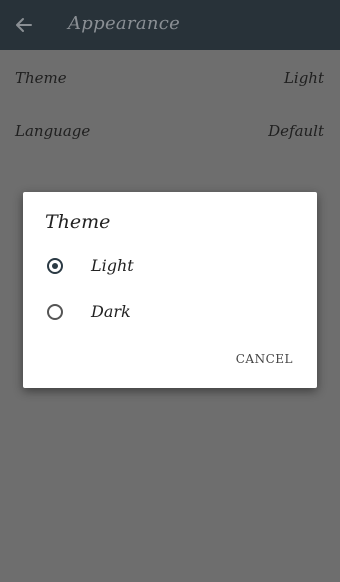 The height and width of the screenshot is (582, 340). I want to click on theme-option-dark: Dark, so click(170, 314).